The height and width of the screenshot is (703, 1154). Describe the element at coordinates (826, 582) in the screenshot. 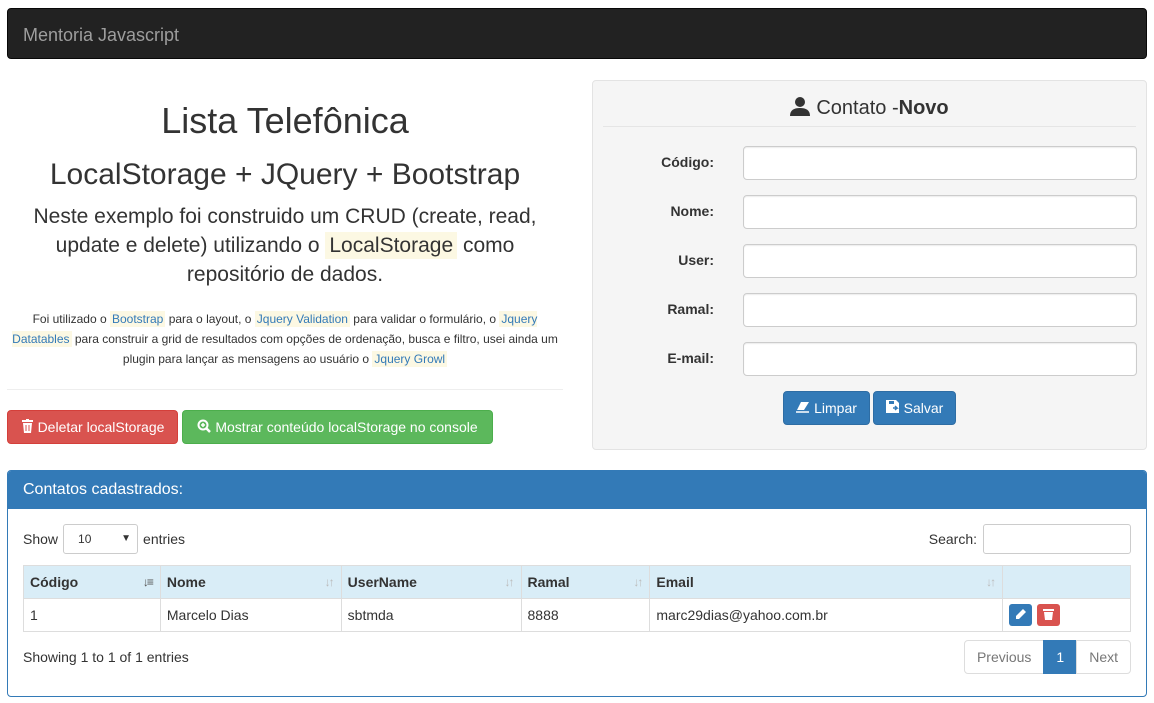

I see `column-header-email: Email ↓↑` at that location.